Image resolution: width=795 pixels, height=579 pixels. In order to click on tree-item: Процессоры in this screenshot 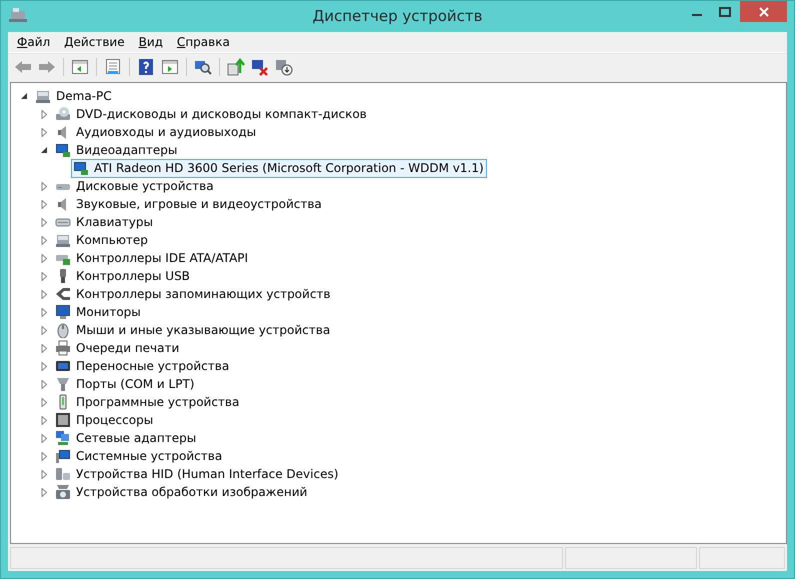, I will do `click(114, 420)`.